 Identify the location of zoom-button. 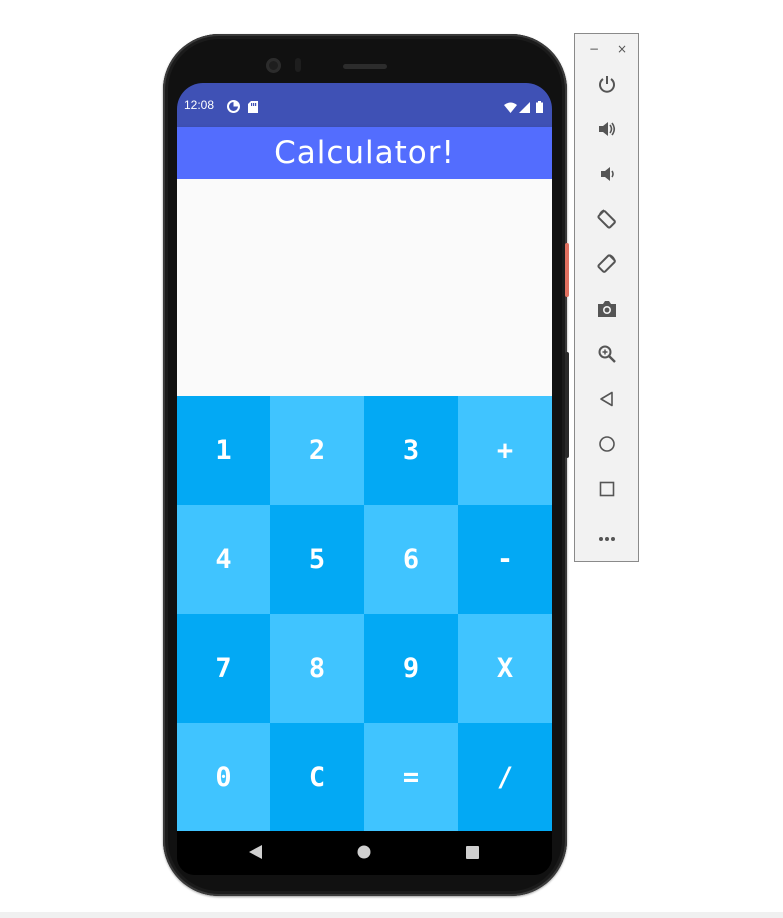
(607, 356).